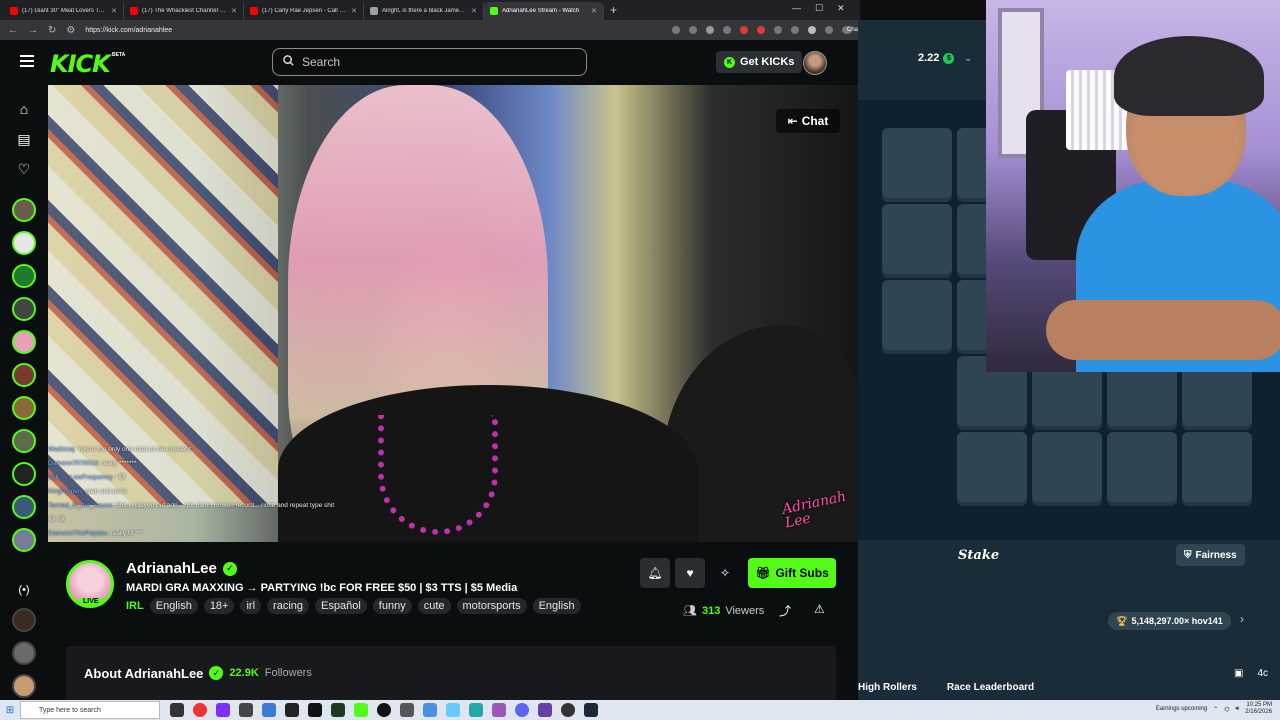 Image resolution: width=1280 pixels, height=720 pixels. I want to click on casino-icon: ▣, so click(1238, 673).